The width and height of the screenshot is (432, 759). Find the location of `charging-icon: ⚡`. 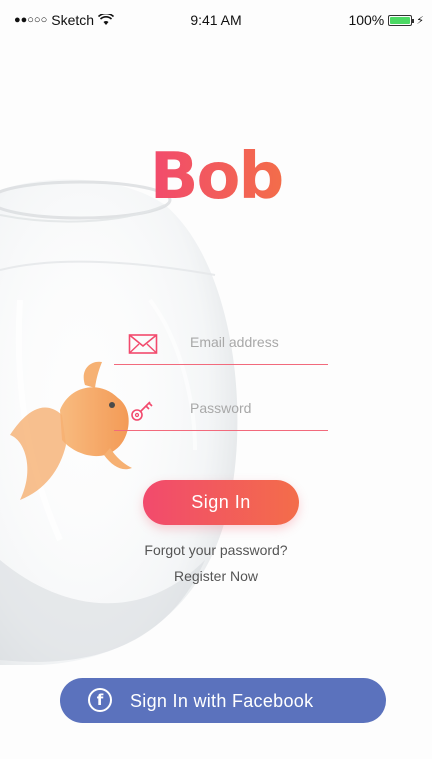

charging-icon: ⚡ is located at coordinates (420, 20).